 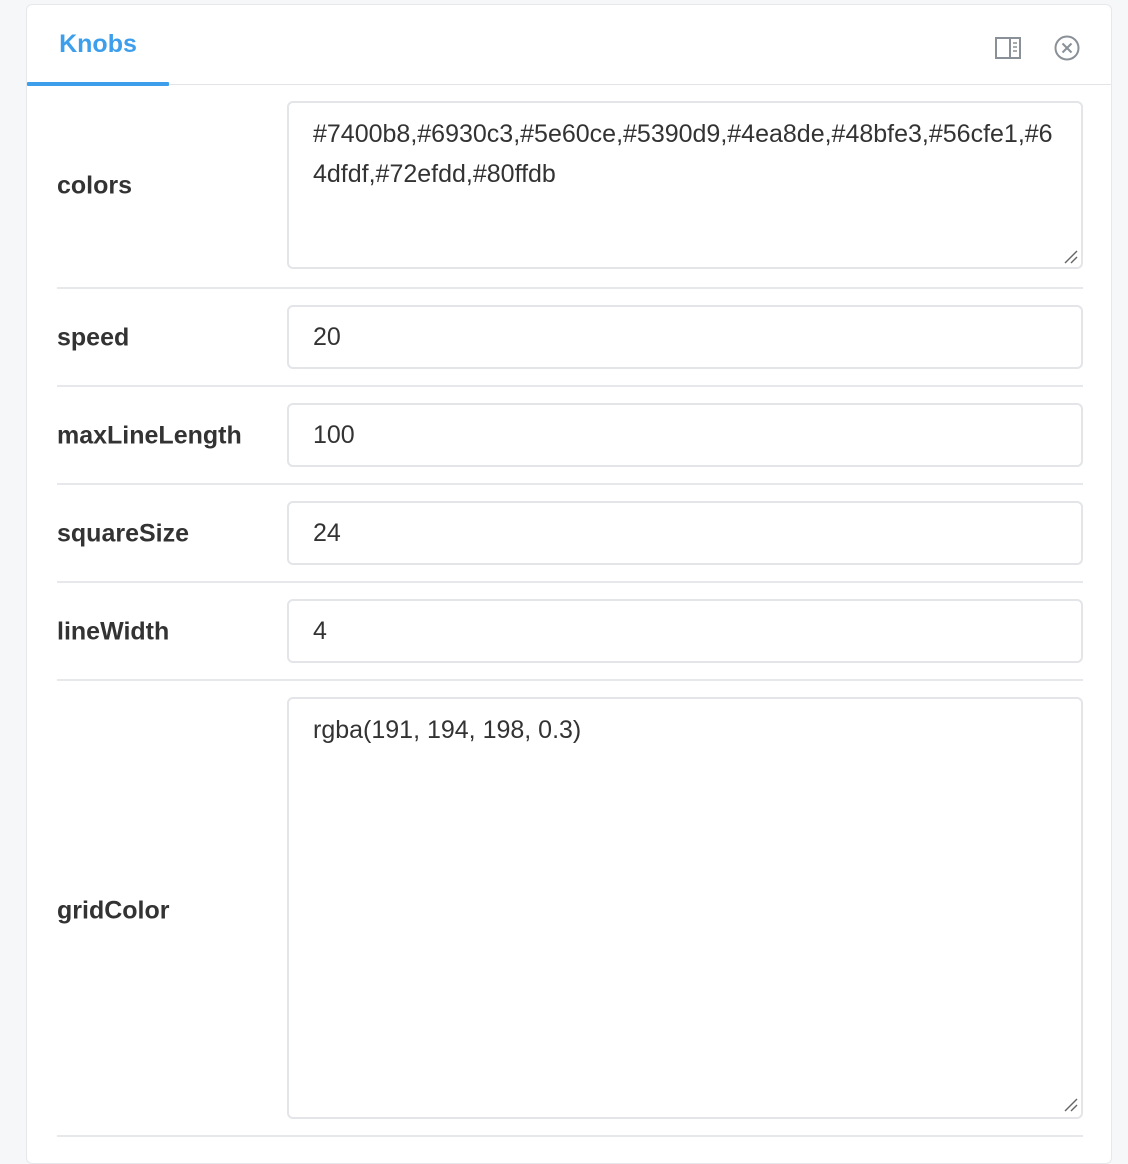 I want to click on panel-layout-icon, so click(x=1008, y=48).